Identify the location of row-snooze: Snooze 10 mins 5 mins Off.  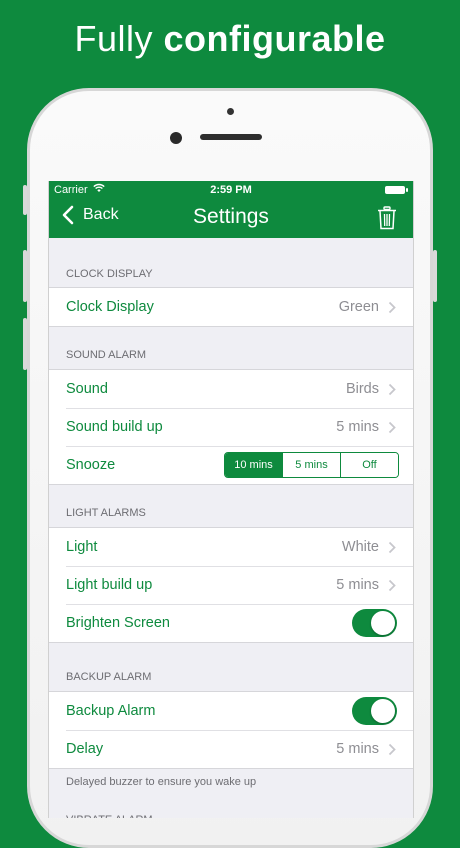
(231, 465).